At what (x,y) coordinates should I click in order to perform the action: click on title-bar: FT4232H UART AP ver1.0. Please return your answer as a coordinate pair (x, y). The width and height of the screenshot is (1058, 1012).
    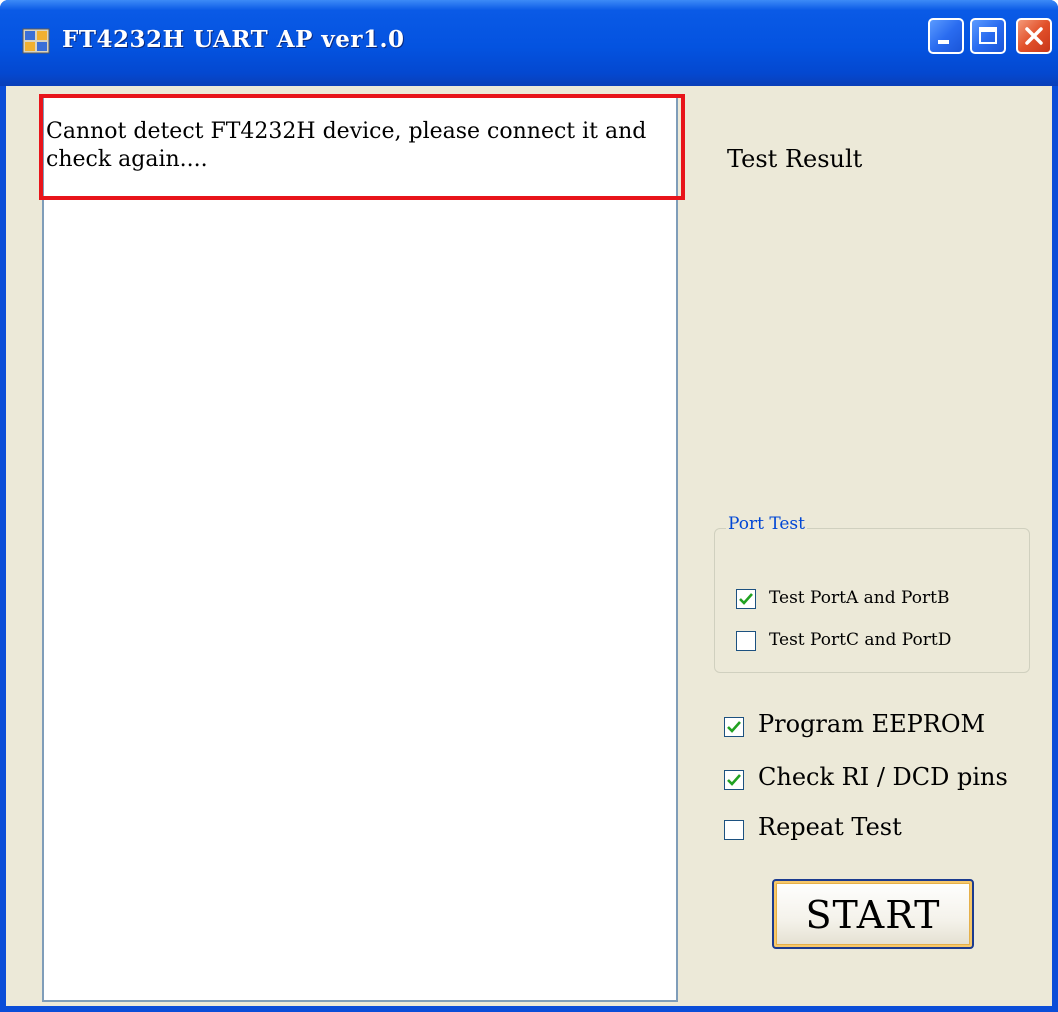
    Looking at the image, I should click on (529, 43).